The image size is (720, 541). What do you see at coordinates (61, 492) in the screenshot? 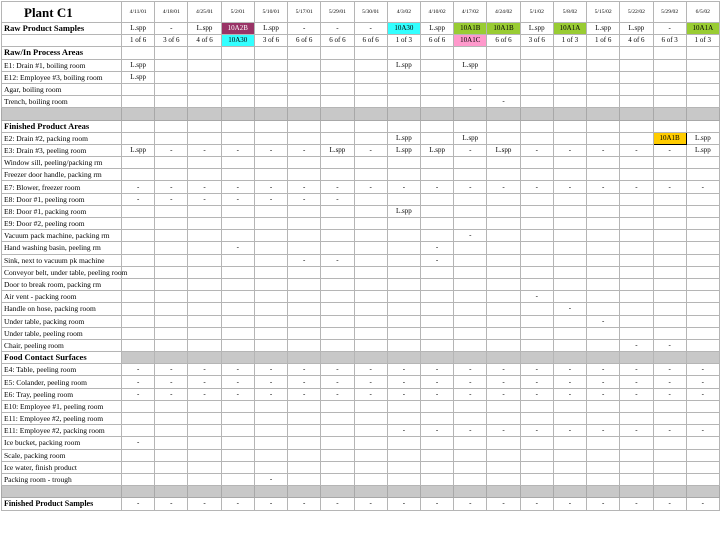
I see `row-label` at bounding box center [61, 492].